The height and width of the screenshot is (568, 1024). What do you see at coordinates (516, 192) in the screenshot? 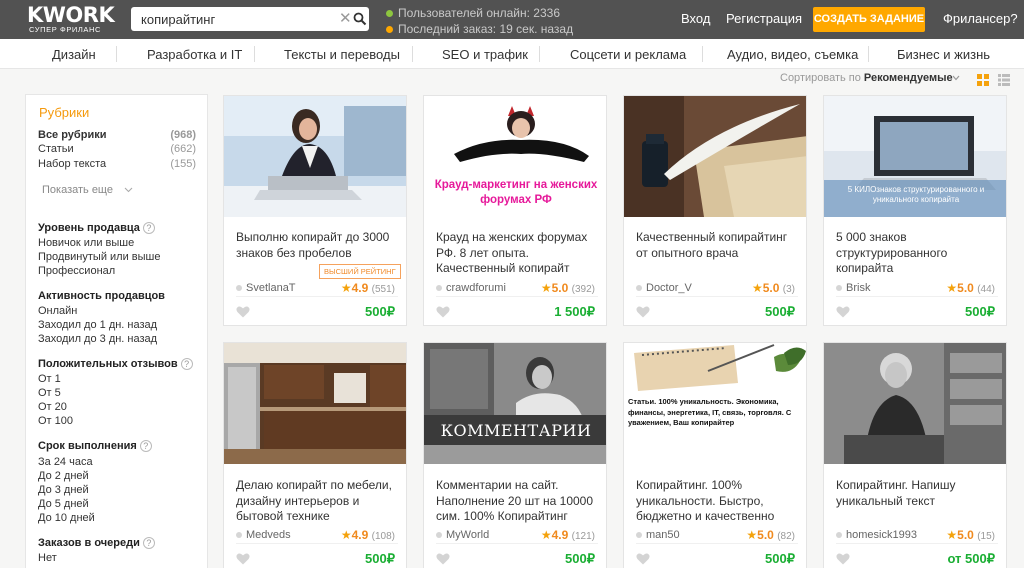
I see `card-image-caption: Крауд-маркетинг на женских форумах РФ` at bounding box center [516, 192].